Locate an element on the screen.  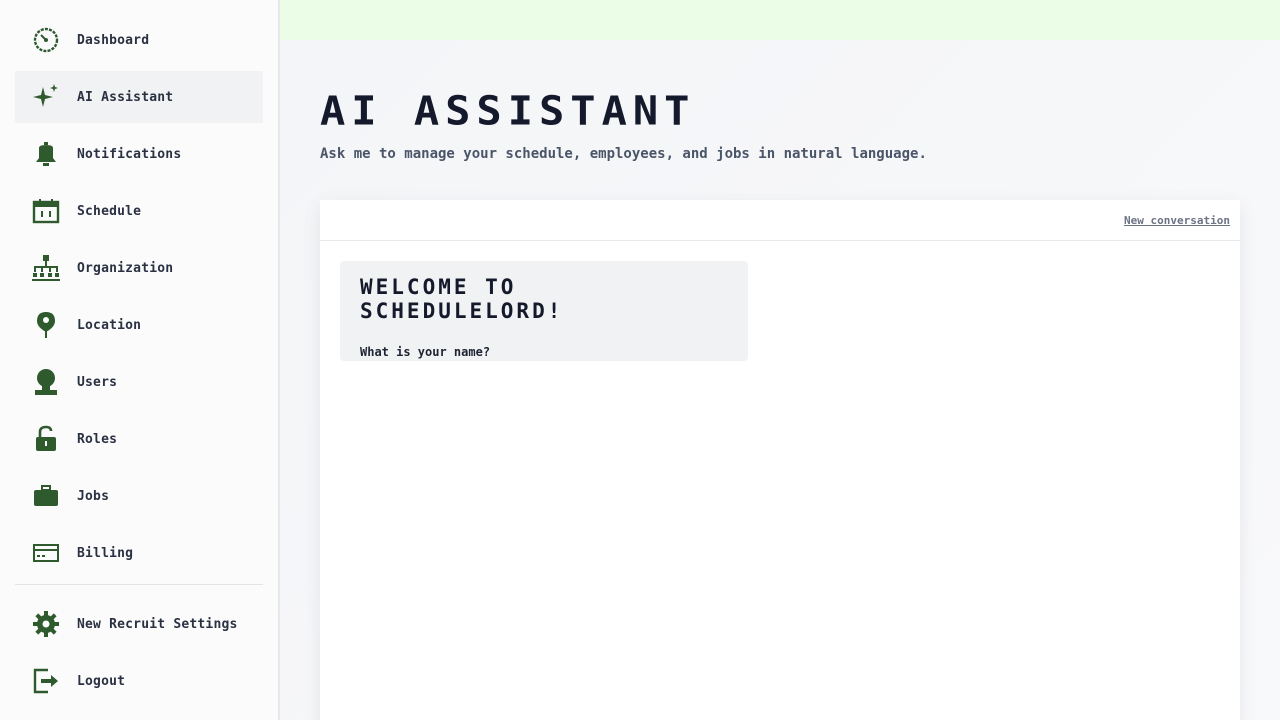
sidebar-item-roles: Roles is located at coordinates (139, 439).